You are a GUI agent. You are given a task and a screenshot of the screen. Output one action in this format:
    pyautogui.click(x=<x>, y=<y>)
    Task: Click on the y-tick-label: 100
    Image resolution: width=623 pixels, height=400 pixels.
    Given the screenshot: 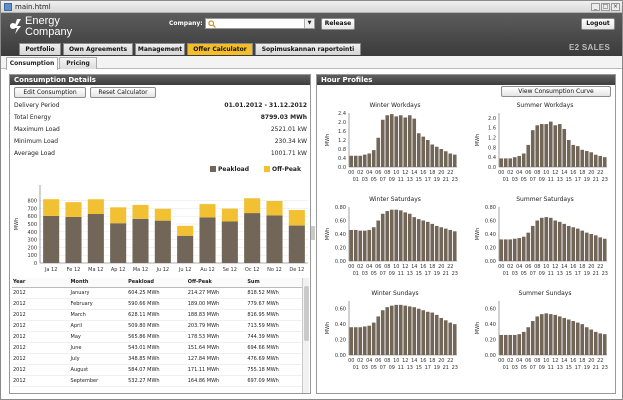 What is the action you would take?
    pyautogui.click(x=32, y=256)
    